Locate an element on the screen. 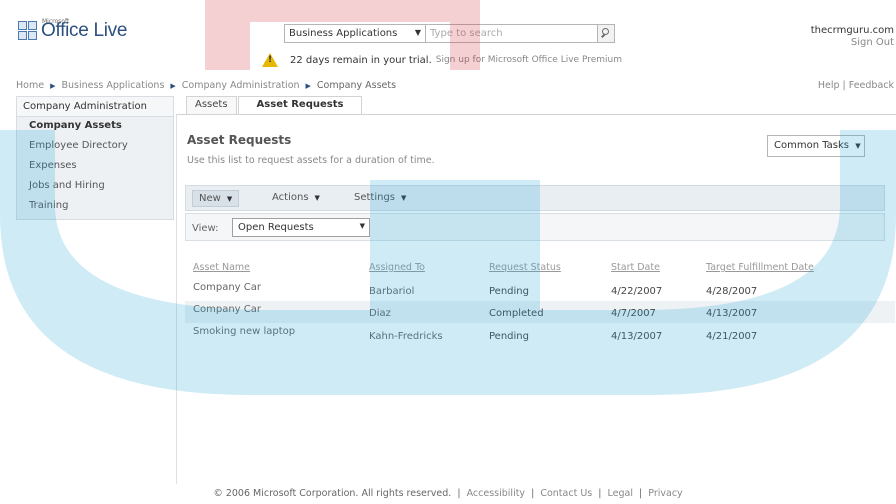 The image size is (896, 504). breadcrumb-business-applications: Business Applications is located at coordinates (112, 85).